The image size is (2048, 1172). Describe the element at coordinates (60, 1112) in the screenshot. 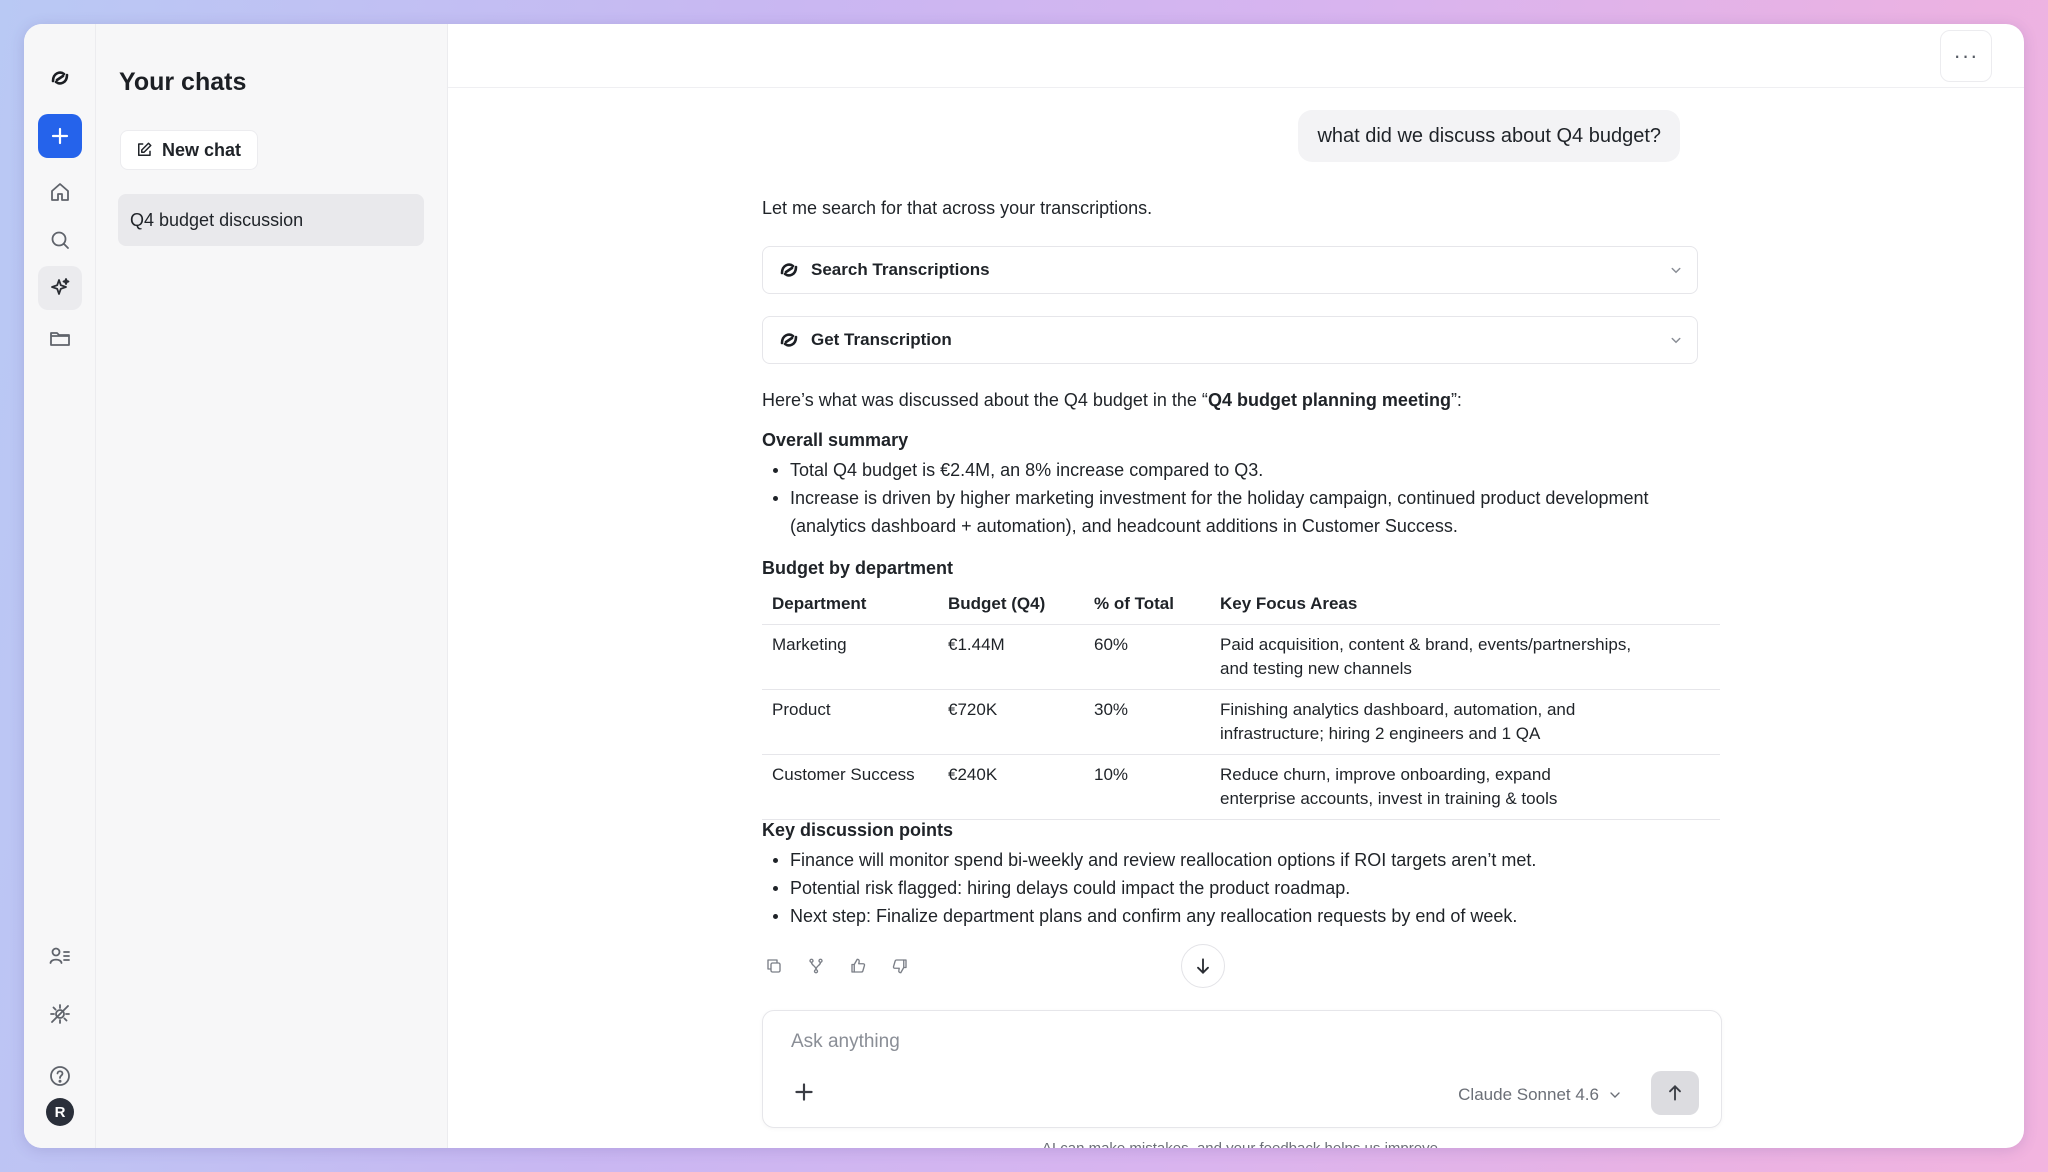

I see `avatar: R` at that location.